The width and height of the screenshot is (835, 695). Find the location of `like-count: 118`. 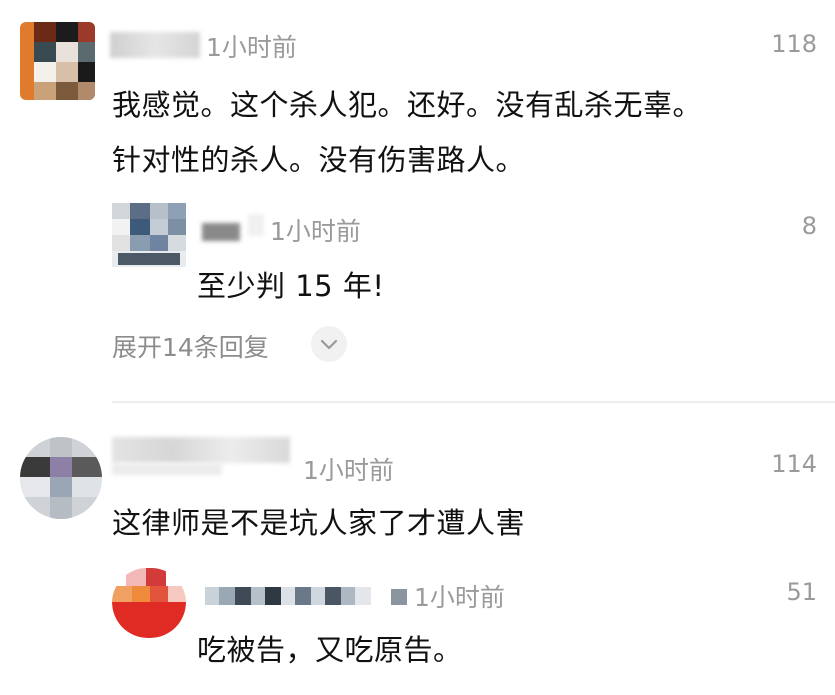

like-count: 118 is located at coordinates (794, 44).